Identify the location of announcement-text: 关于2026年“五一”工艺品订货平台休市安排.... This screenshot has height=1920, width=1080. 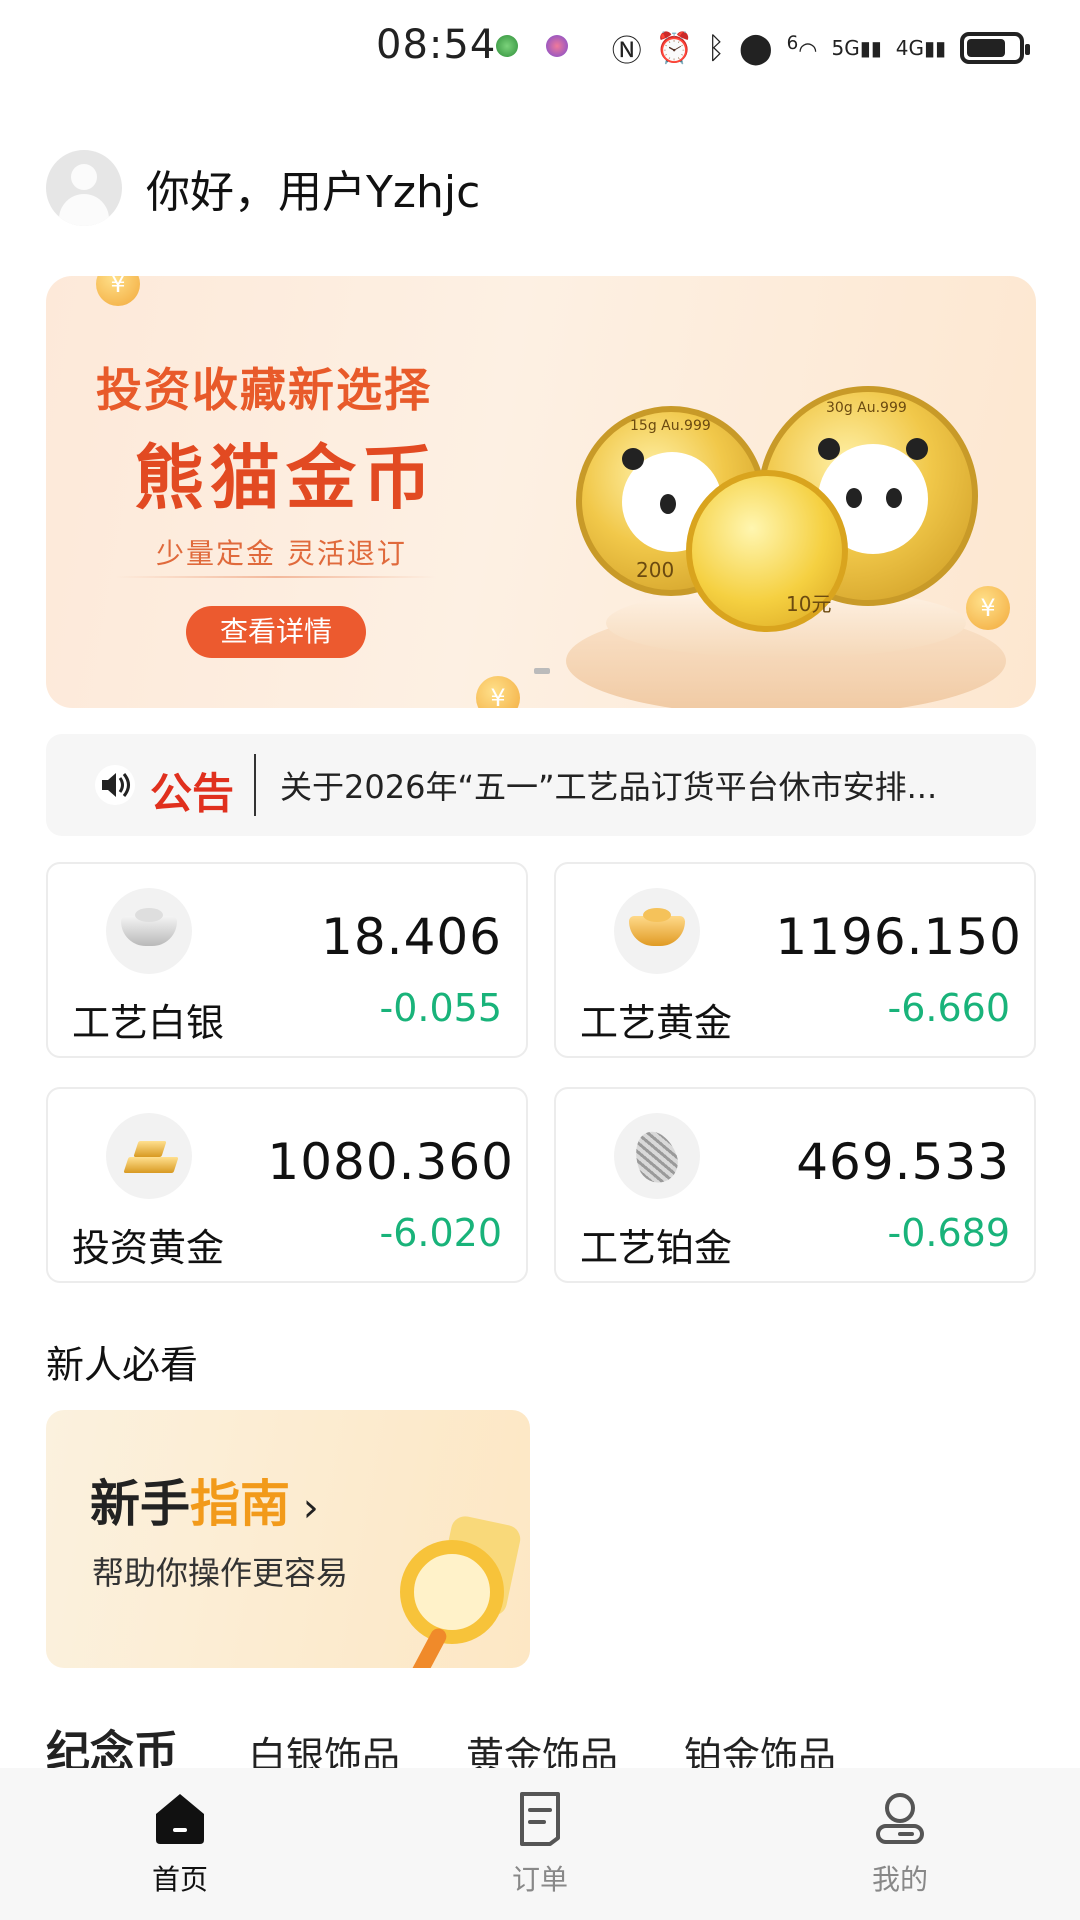
(650, 785).